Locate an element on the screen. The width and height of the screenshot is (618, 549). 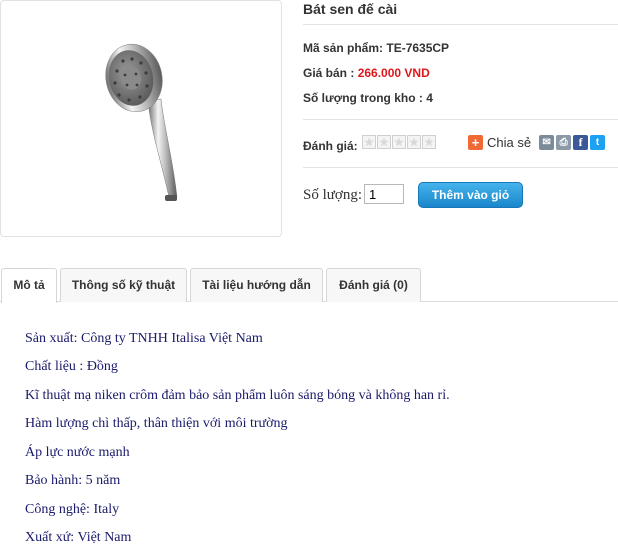
shower-head-image is located at coordinates (141, 122).